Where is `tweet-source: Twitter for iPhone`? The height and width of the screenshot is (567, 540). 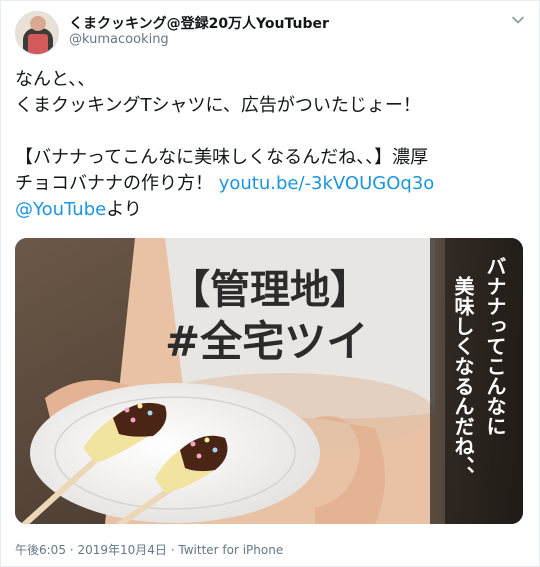
tweet-source: Twitter for iPhone is located at coordinates (230, 550).